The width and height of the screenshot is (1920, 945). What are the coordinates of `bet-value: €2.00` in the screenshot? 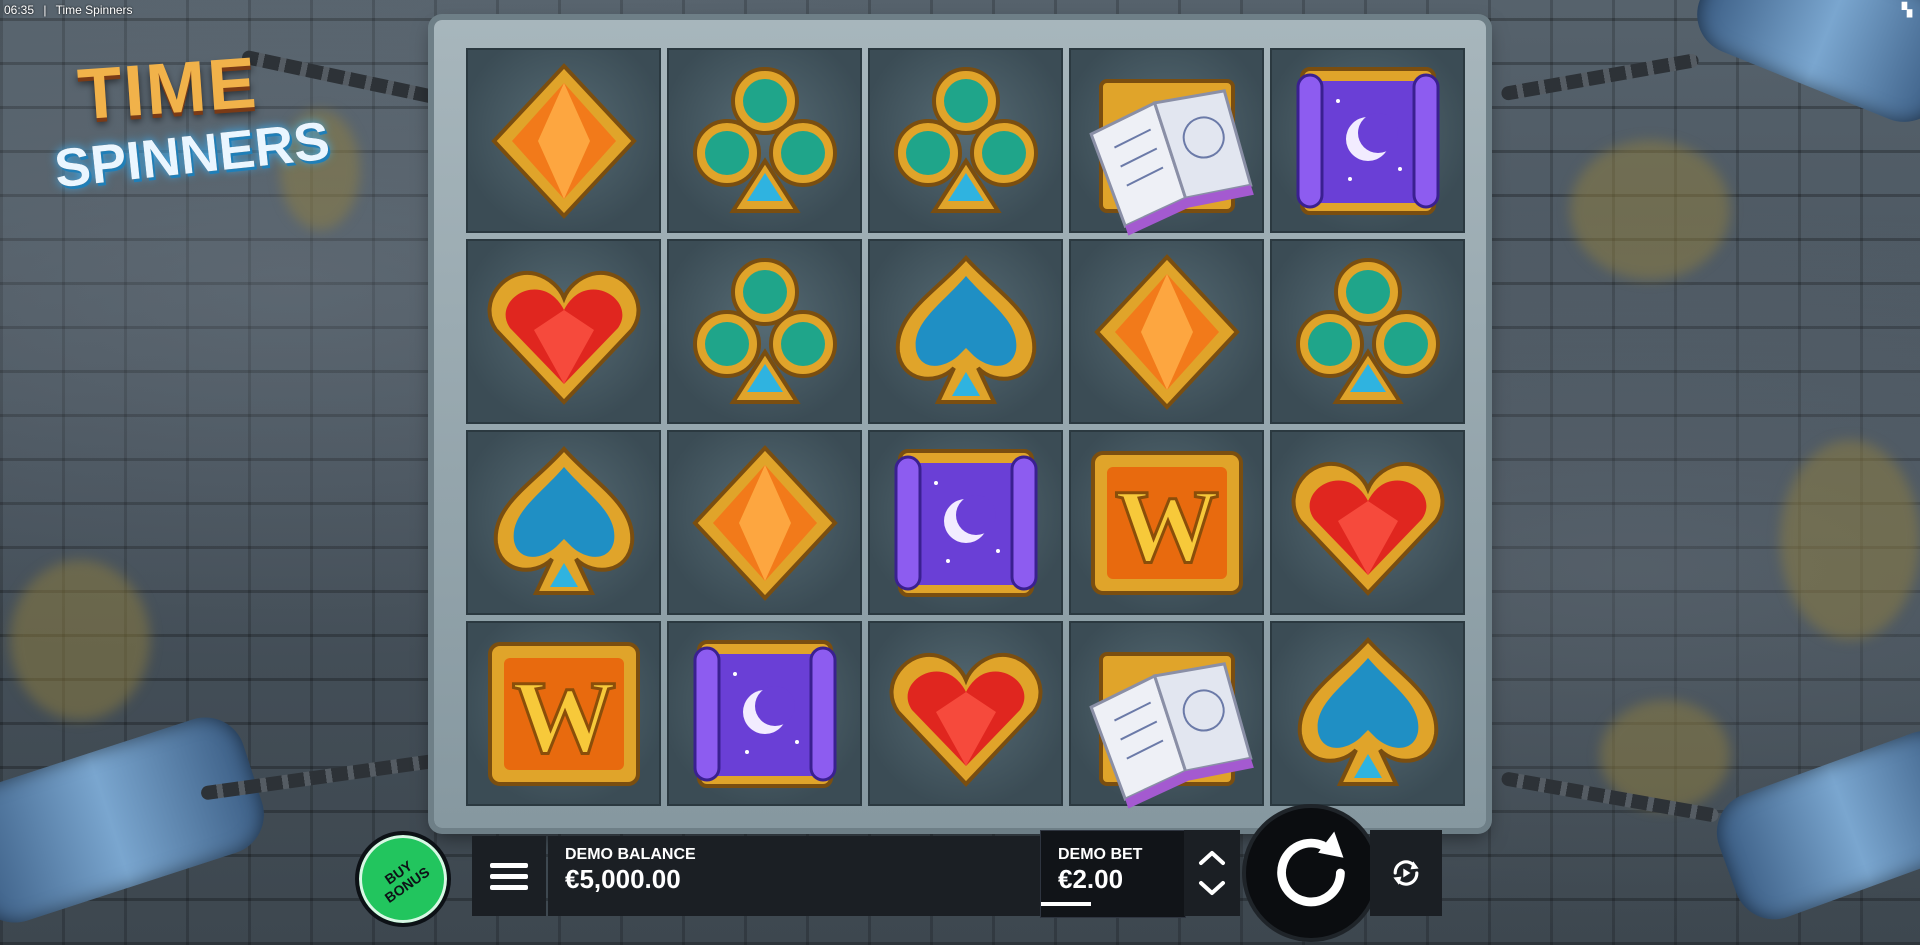 It's located at (1091, 879).